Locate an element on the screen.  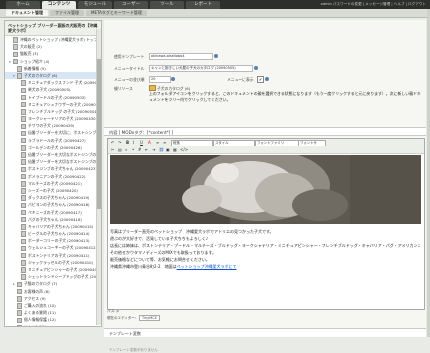
tree-node: ▾ 子犬のカタログ (6) is located at coordinates (53, 75).